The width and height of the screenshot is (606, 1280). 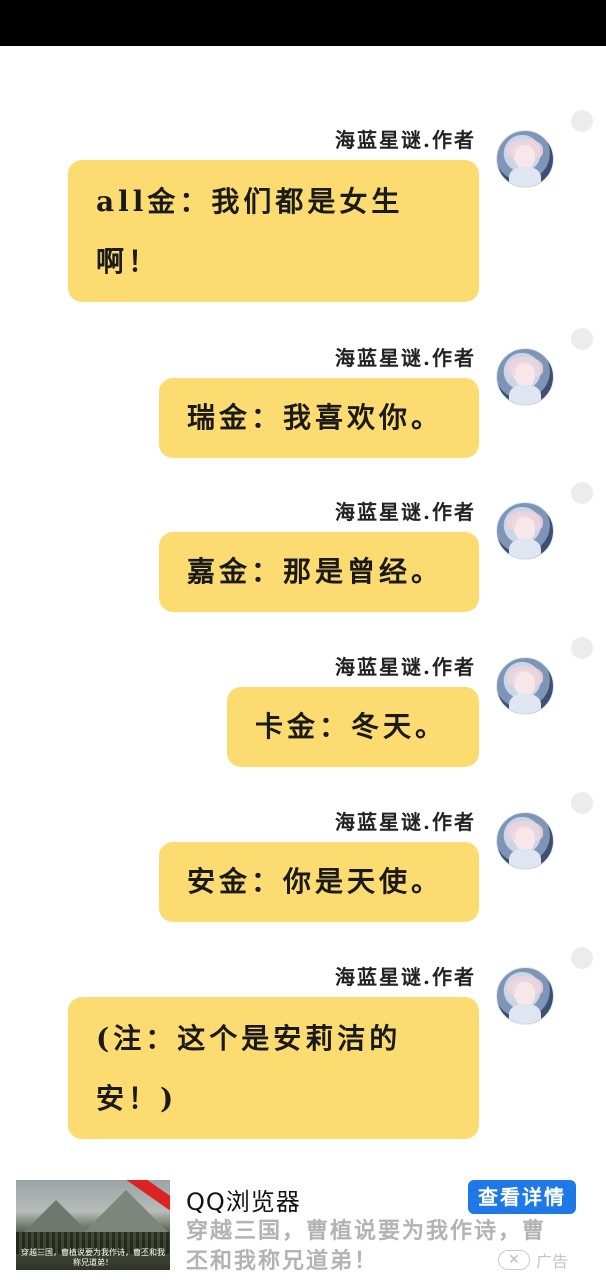 I want to click on ad-image-caption: 穿越三国，曹植说要为我作诗，曹丕和我称兄道弟！, so click(x=93, y=1257).